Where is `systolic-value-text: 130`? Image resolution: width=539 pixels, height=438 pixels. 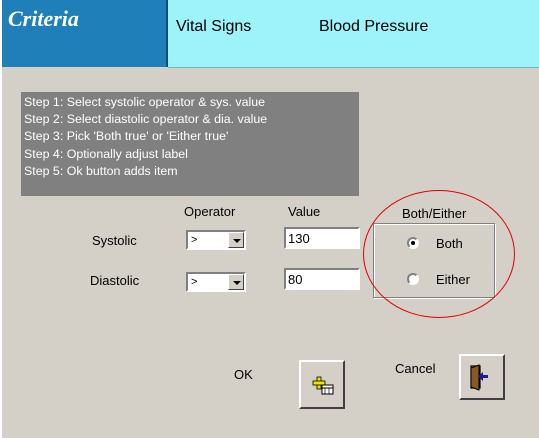 systolic-value-text: 130 is located at coordinates (299, 238).